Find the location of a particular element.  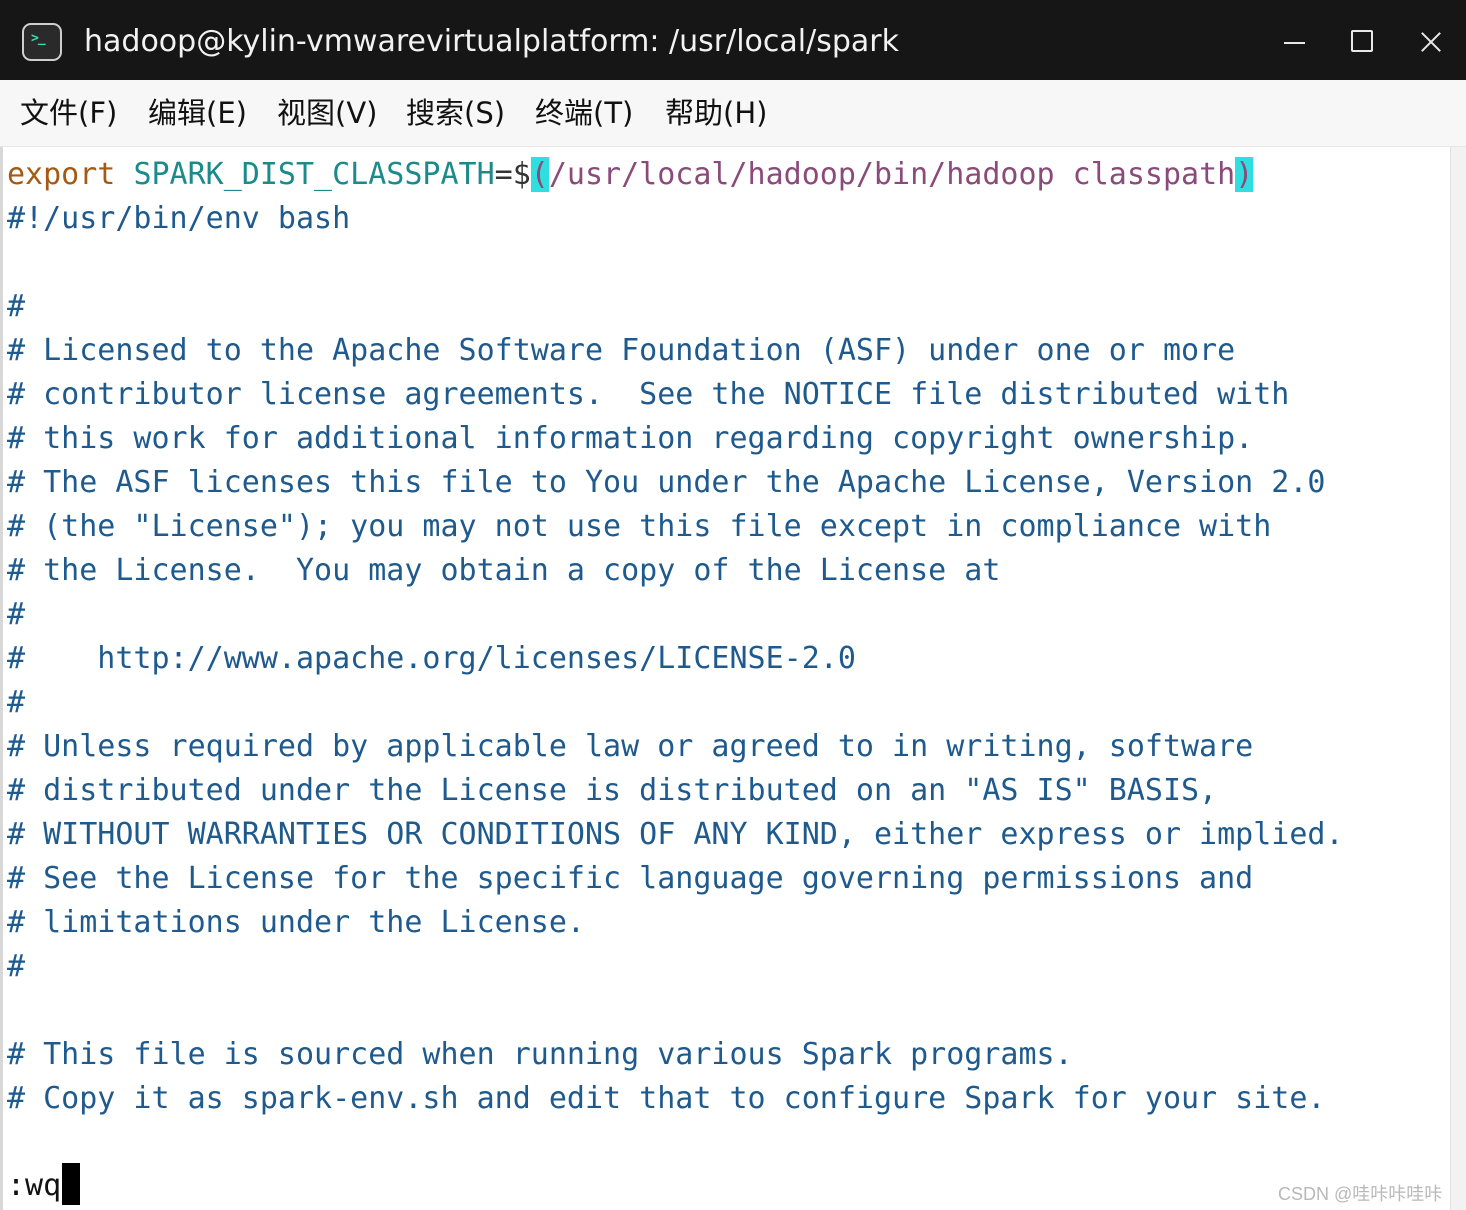

menu-help: 帮助(H) is located at coordinates (716, 113).